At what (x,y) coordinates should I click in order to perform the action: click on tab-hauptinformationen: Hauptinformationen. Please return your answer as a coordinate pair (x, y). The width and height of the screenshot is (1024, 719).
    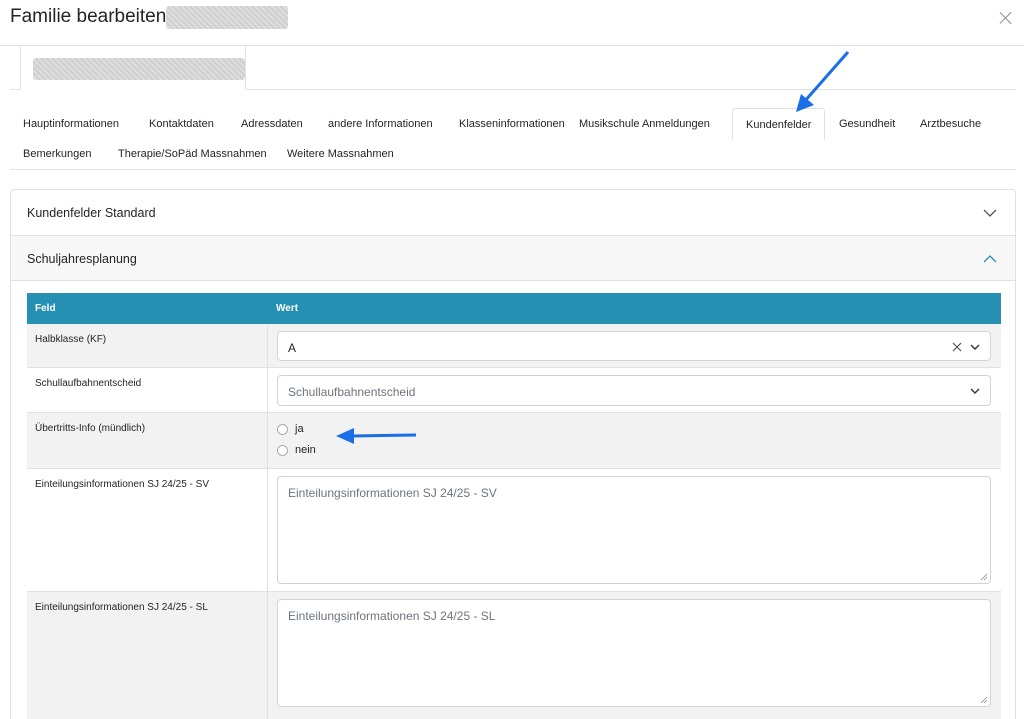
    Looking at the image, I should click on (71, 124).